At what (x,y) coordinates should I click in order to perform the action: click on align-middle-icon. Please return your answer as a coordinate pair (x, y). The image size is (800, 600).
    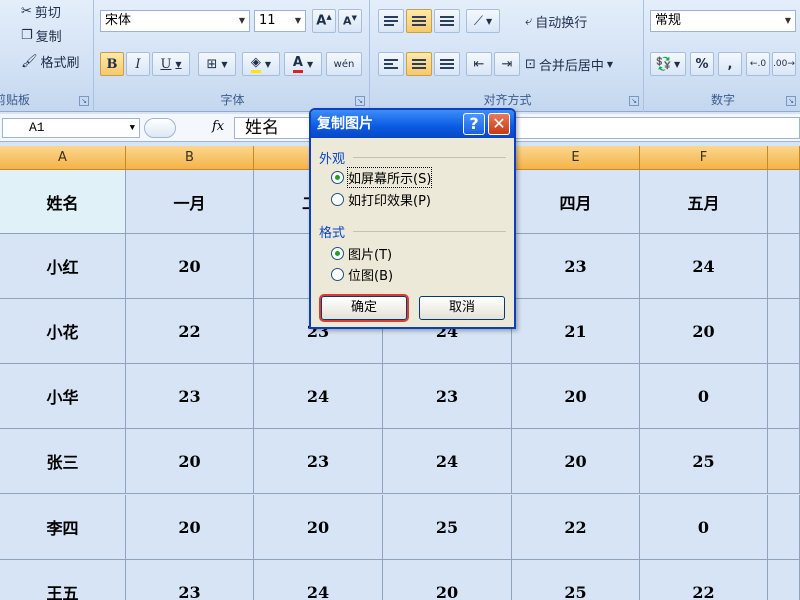
    Looking at the image, I should click on (419, 21).